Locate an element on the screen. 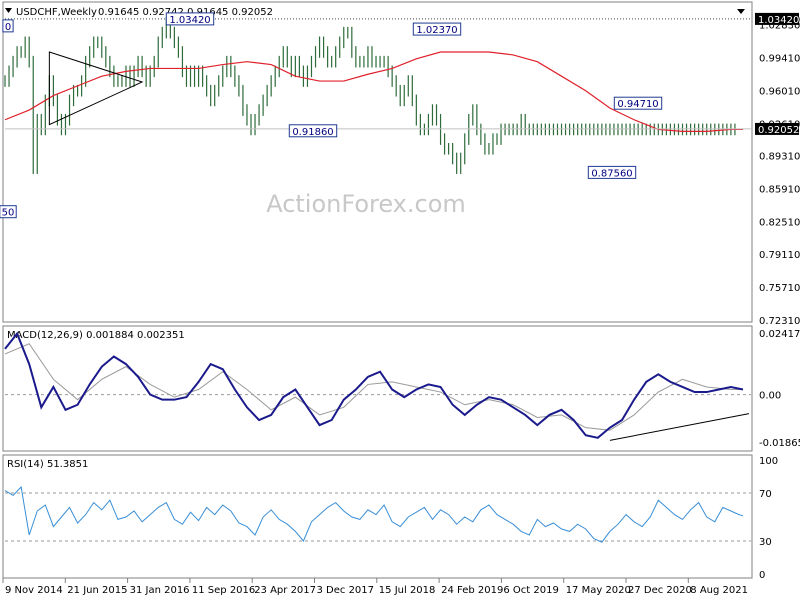 This screenshot has width=800, height=605. current-price-label: 0.92052 is located at coordinates (778, 130).